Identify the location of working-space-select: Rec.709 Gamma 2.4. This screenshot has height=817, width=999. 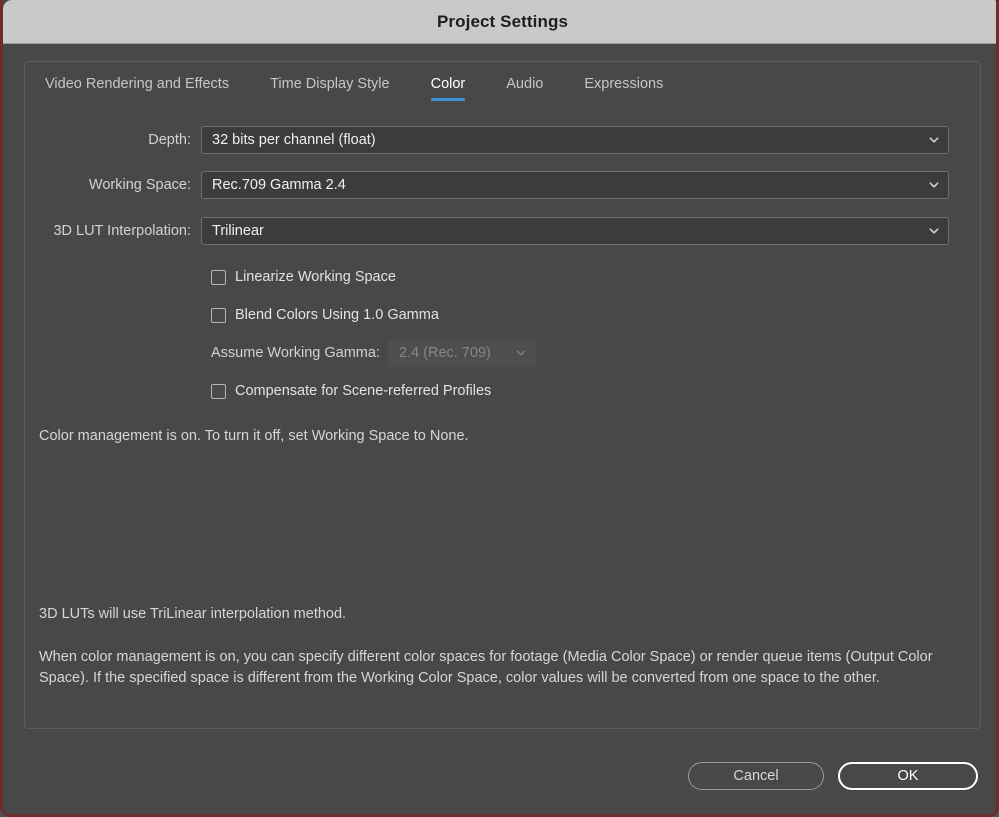
(575, 185).